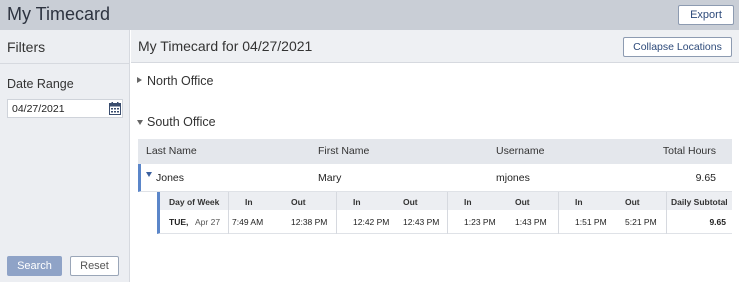 The image size is (739, 282). I want to click on chevron-right-icon, so click(139, 80).